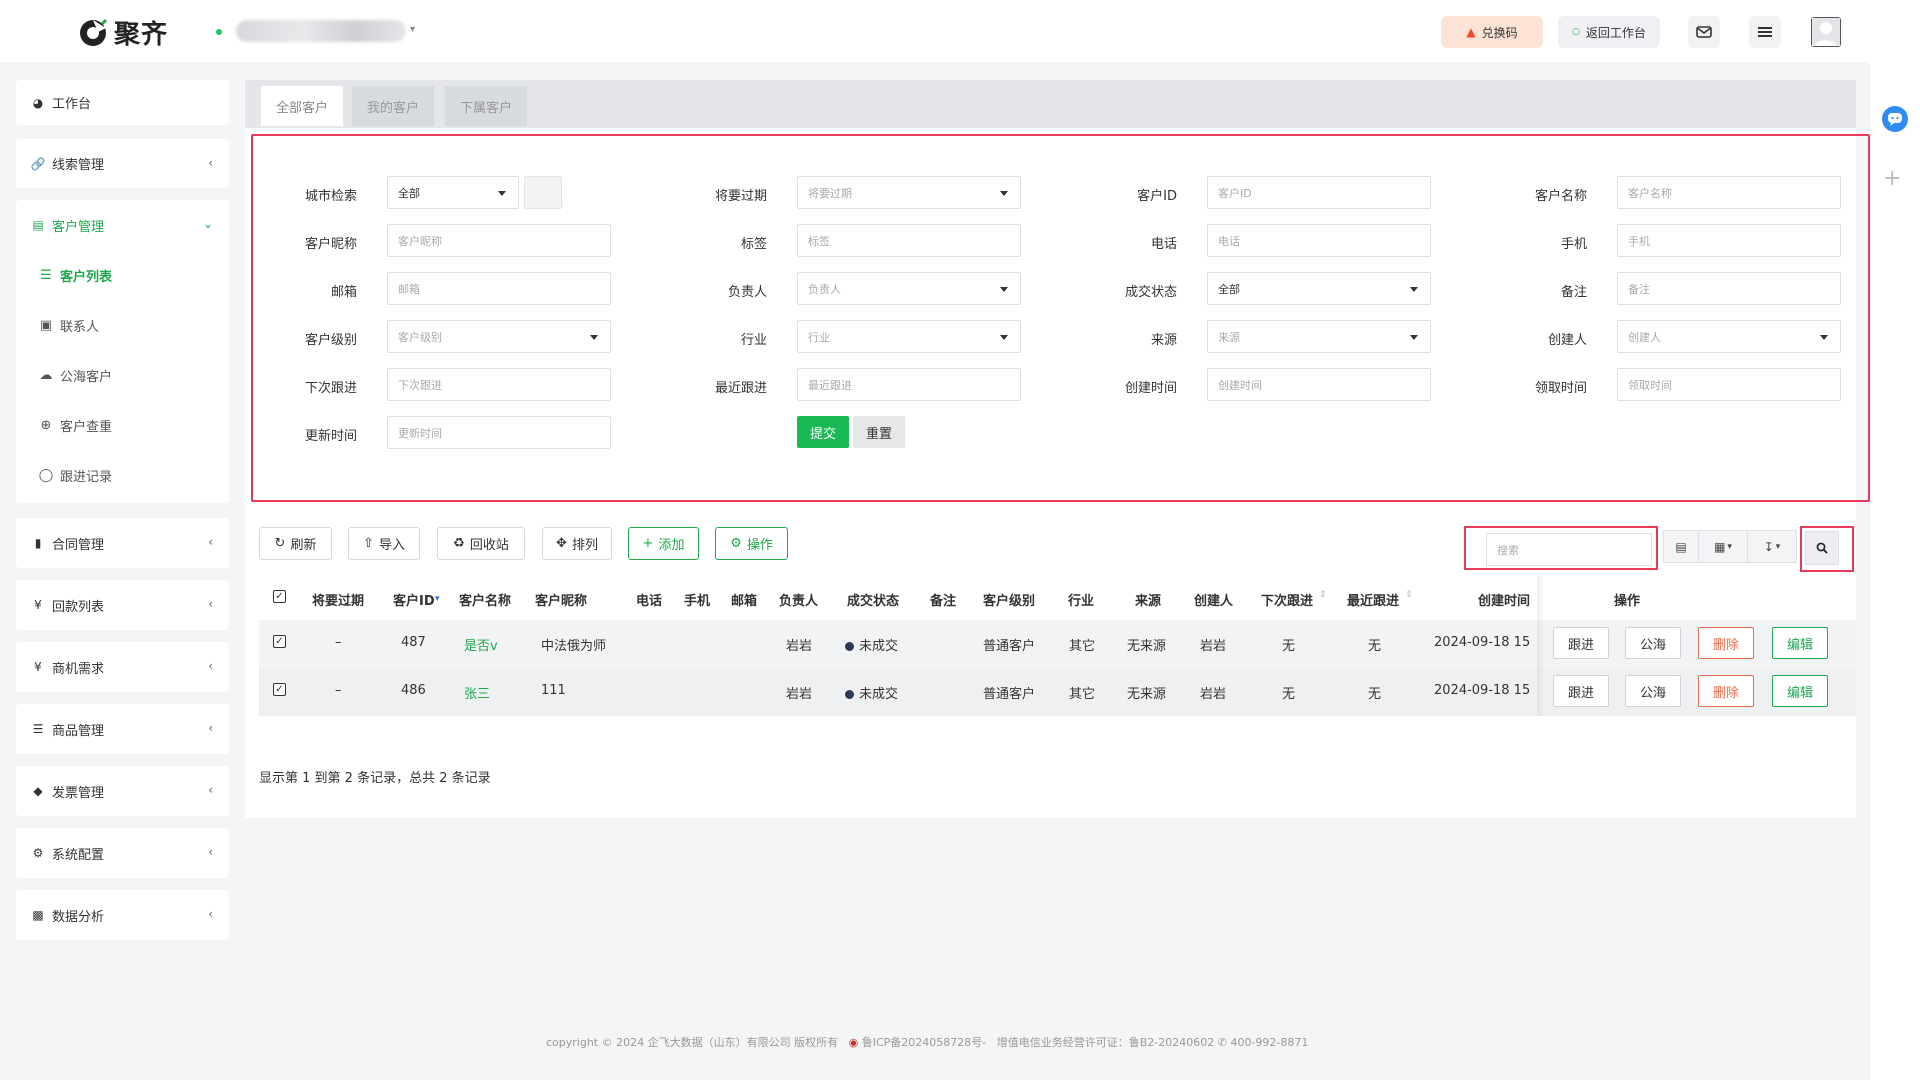 This screenshot has height=1080, width=1920. Describe the element at coordinates (663, 543) in the screenshot. I see `add-button: + 添加` at that location.